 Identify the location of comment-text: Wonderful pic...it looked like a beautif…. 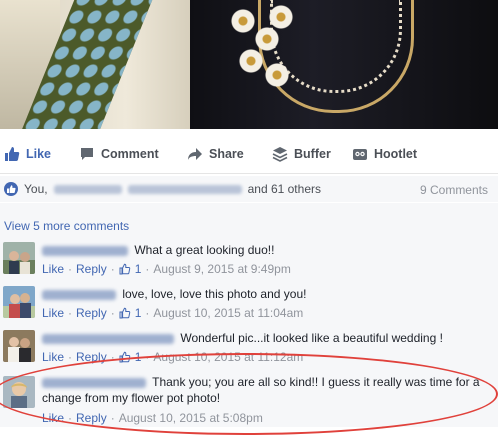
(311, 338).